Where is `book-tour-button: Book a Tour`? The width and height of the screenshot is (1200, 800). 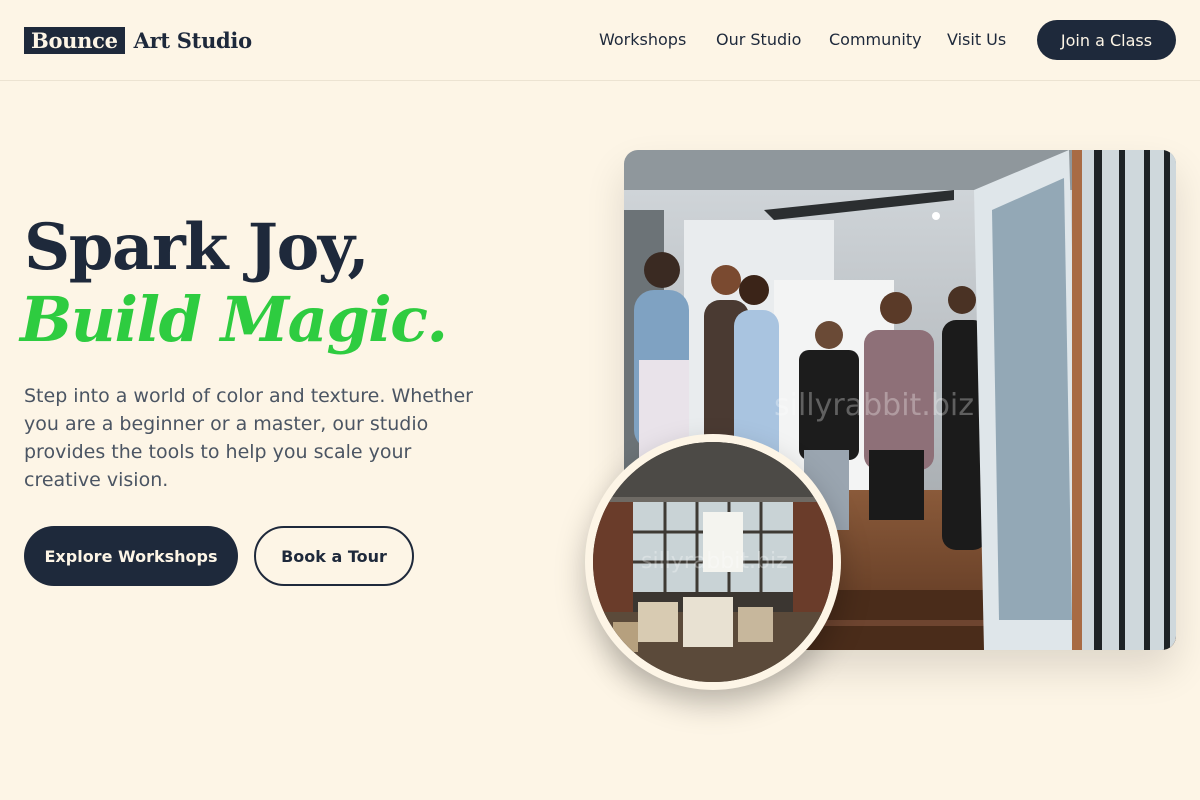
book-tour-button: Book a Tour is located at coordinates (334, 556).